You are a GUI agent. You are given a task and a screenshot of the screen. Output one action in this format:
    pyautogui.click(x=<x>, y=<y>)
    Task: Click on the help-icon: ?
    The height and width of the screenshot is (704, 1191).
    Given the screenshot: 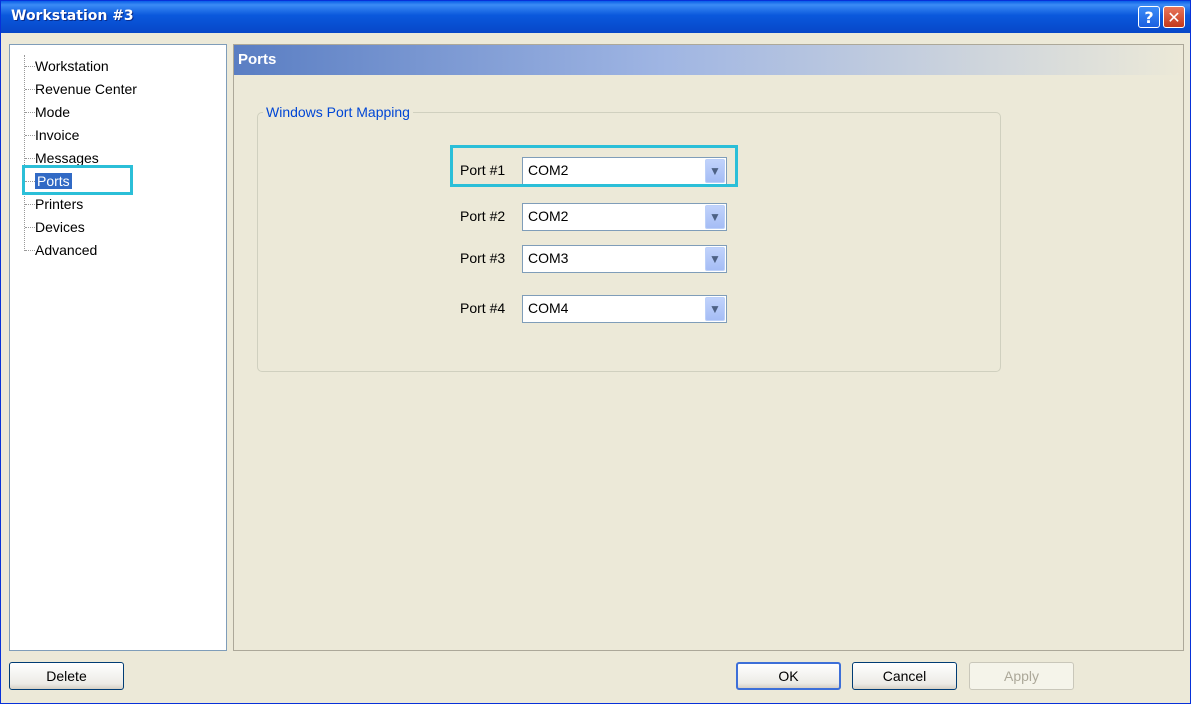 What is the action you would take?
    pyautogui.click(x=1149, y=17)
    